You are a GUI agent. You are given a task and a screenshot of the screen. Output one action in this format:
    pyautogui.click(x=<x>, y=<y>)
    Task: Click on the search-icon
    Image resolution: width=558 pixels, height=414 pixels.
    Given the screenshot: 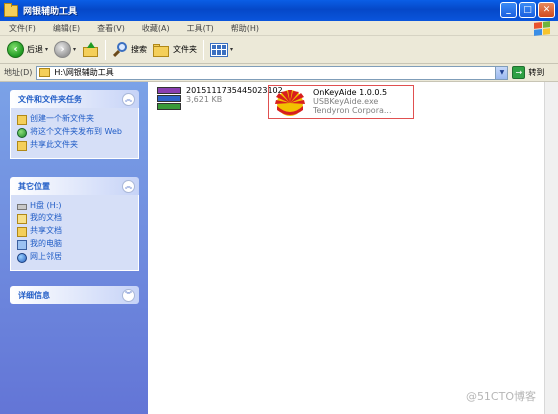 What is the action you would take?
    pyautogui.click(x=120, y=49)
    